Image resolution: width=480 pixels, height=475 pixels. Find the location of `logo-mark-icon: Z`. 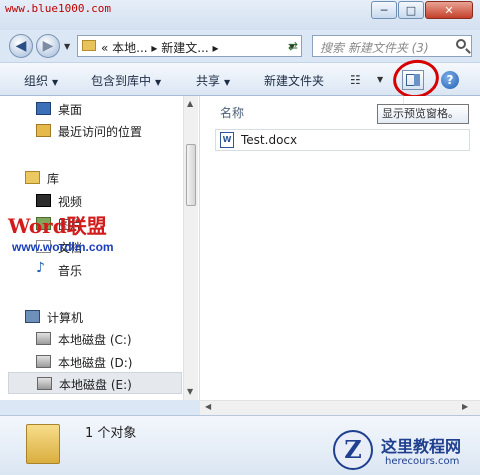

logo-mark-icon: Z is located at coordinates (353, 450).